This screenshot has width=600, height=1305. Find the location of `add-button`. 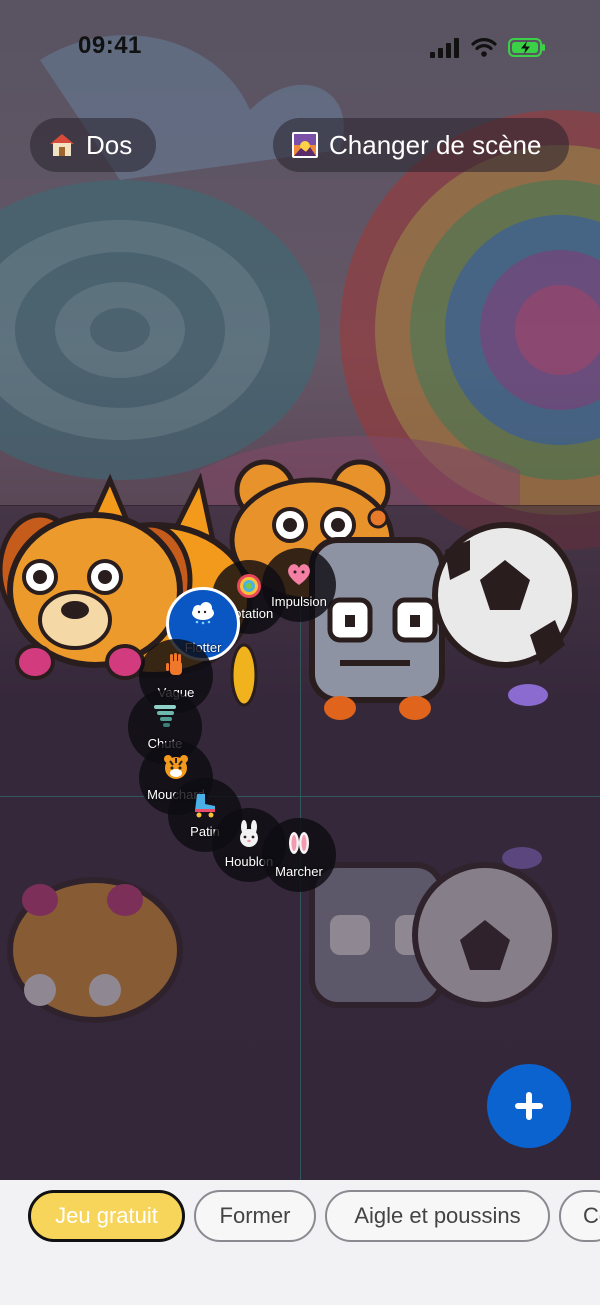

add-button is located at coordinates (529, 1106).